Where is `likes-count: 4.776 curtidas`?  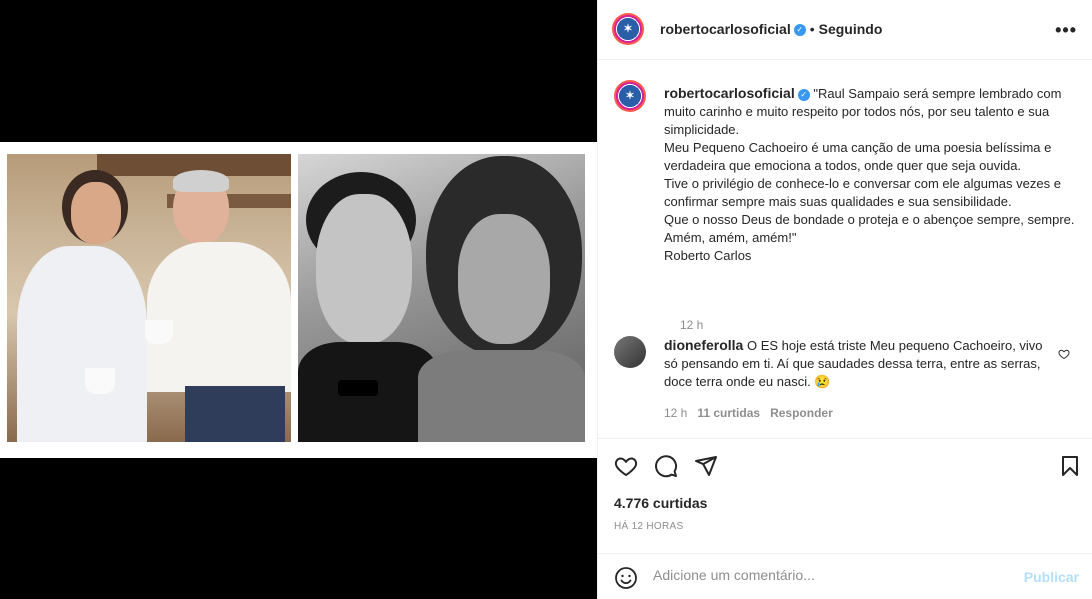
likes-count: 4.776 curtidas is located at coordinates (660, 503).